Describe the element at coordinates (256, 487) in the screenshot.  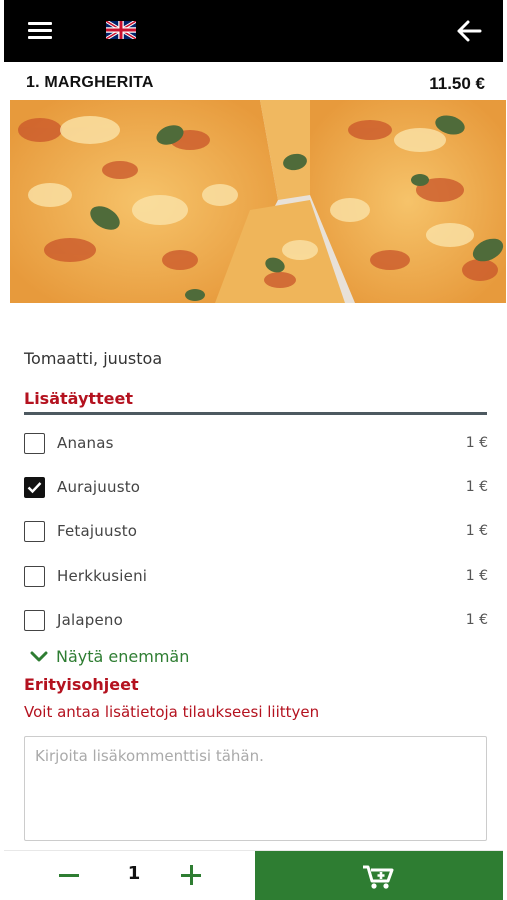
I see `extra-option-aurajuusto: Aurajuusto 1 €` at that location.